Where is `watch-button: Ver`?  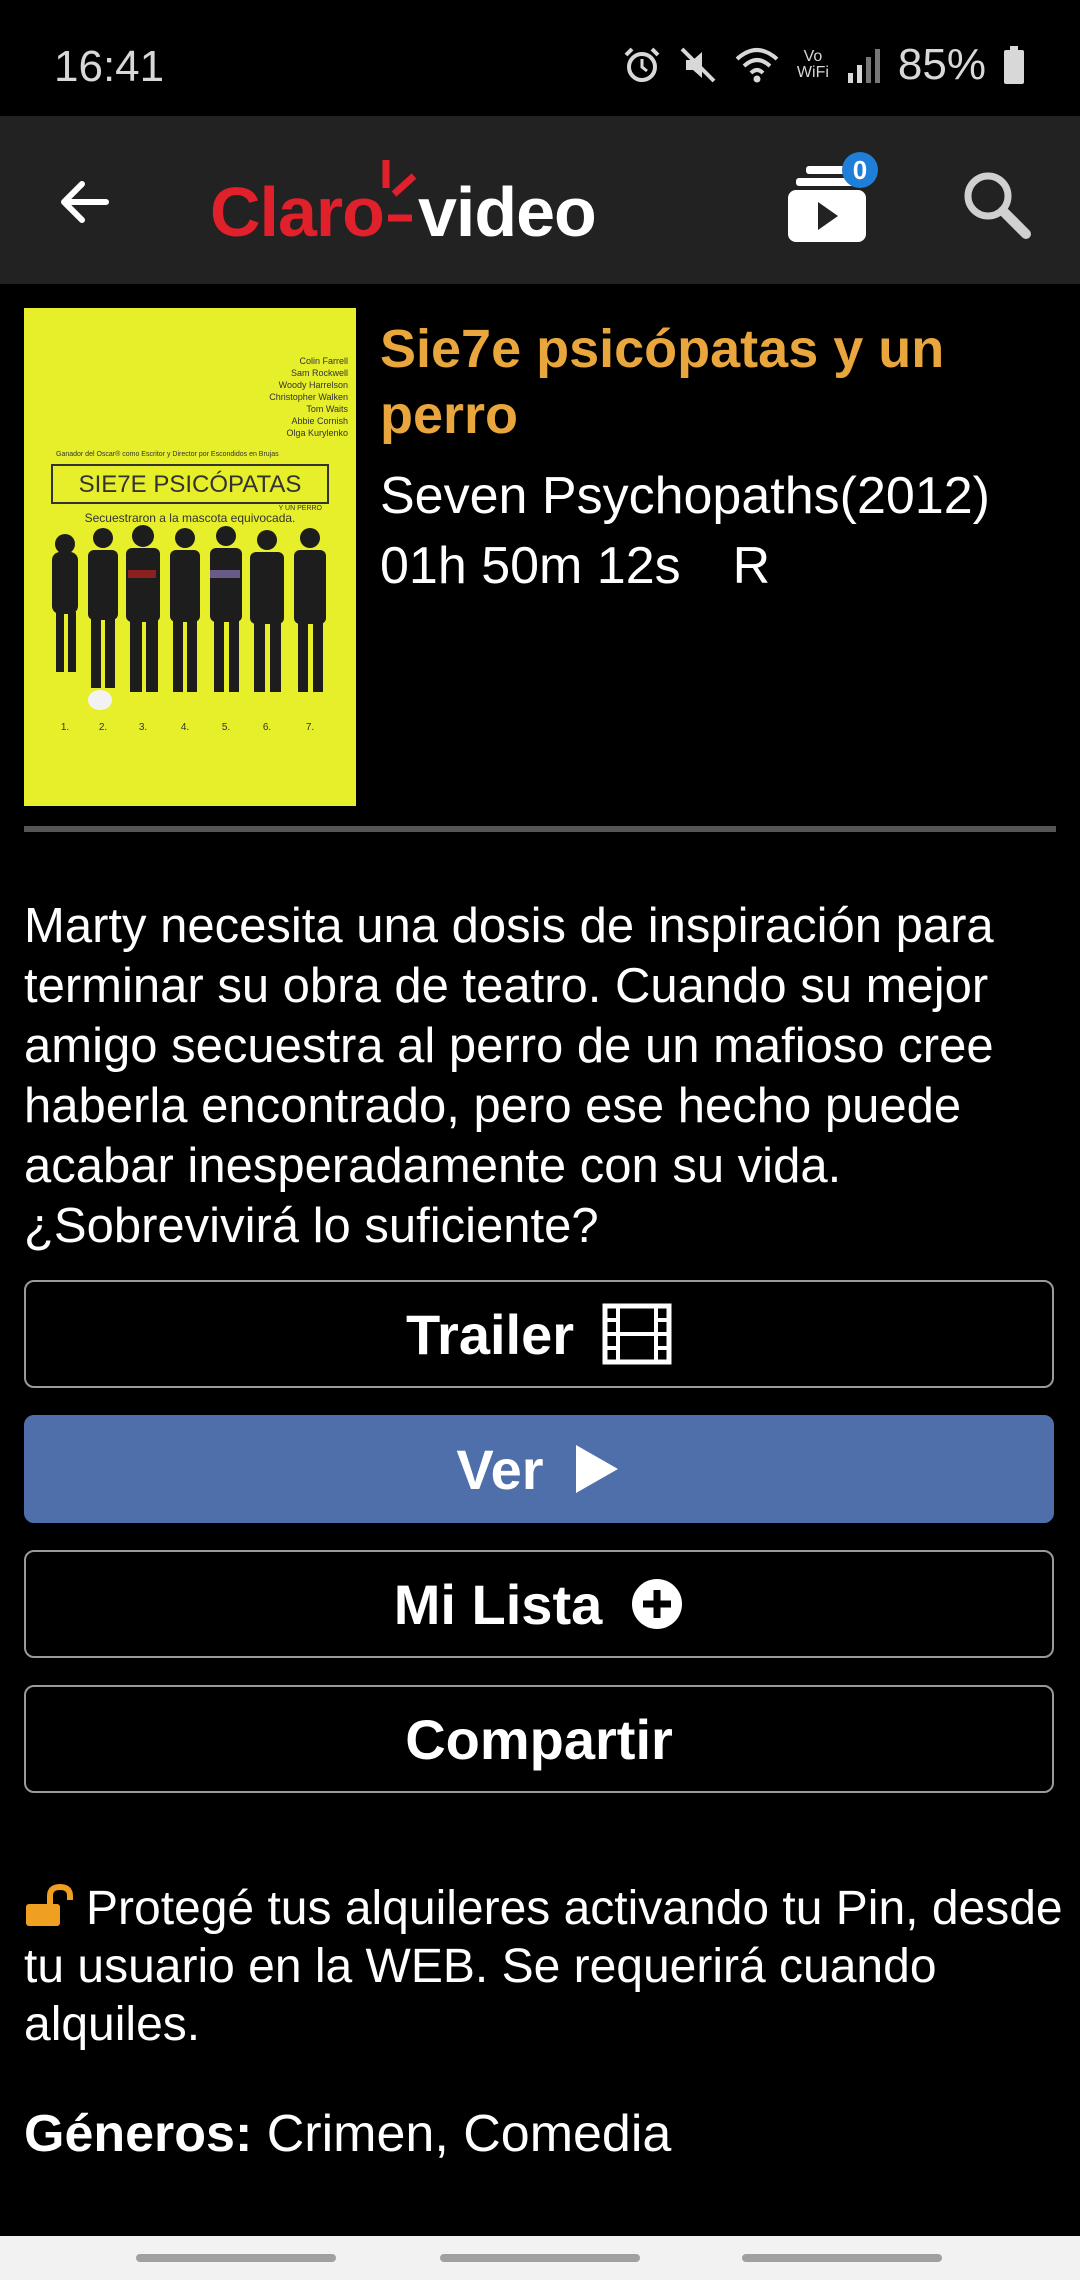 watch-button: Ver is located at coordinates (539, 1469).